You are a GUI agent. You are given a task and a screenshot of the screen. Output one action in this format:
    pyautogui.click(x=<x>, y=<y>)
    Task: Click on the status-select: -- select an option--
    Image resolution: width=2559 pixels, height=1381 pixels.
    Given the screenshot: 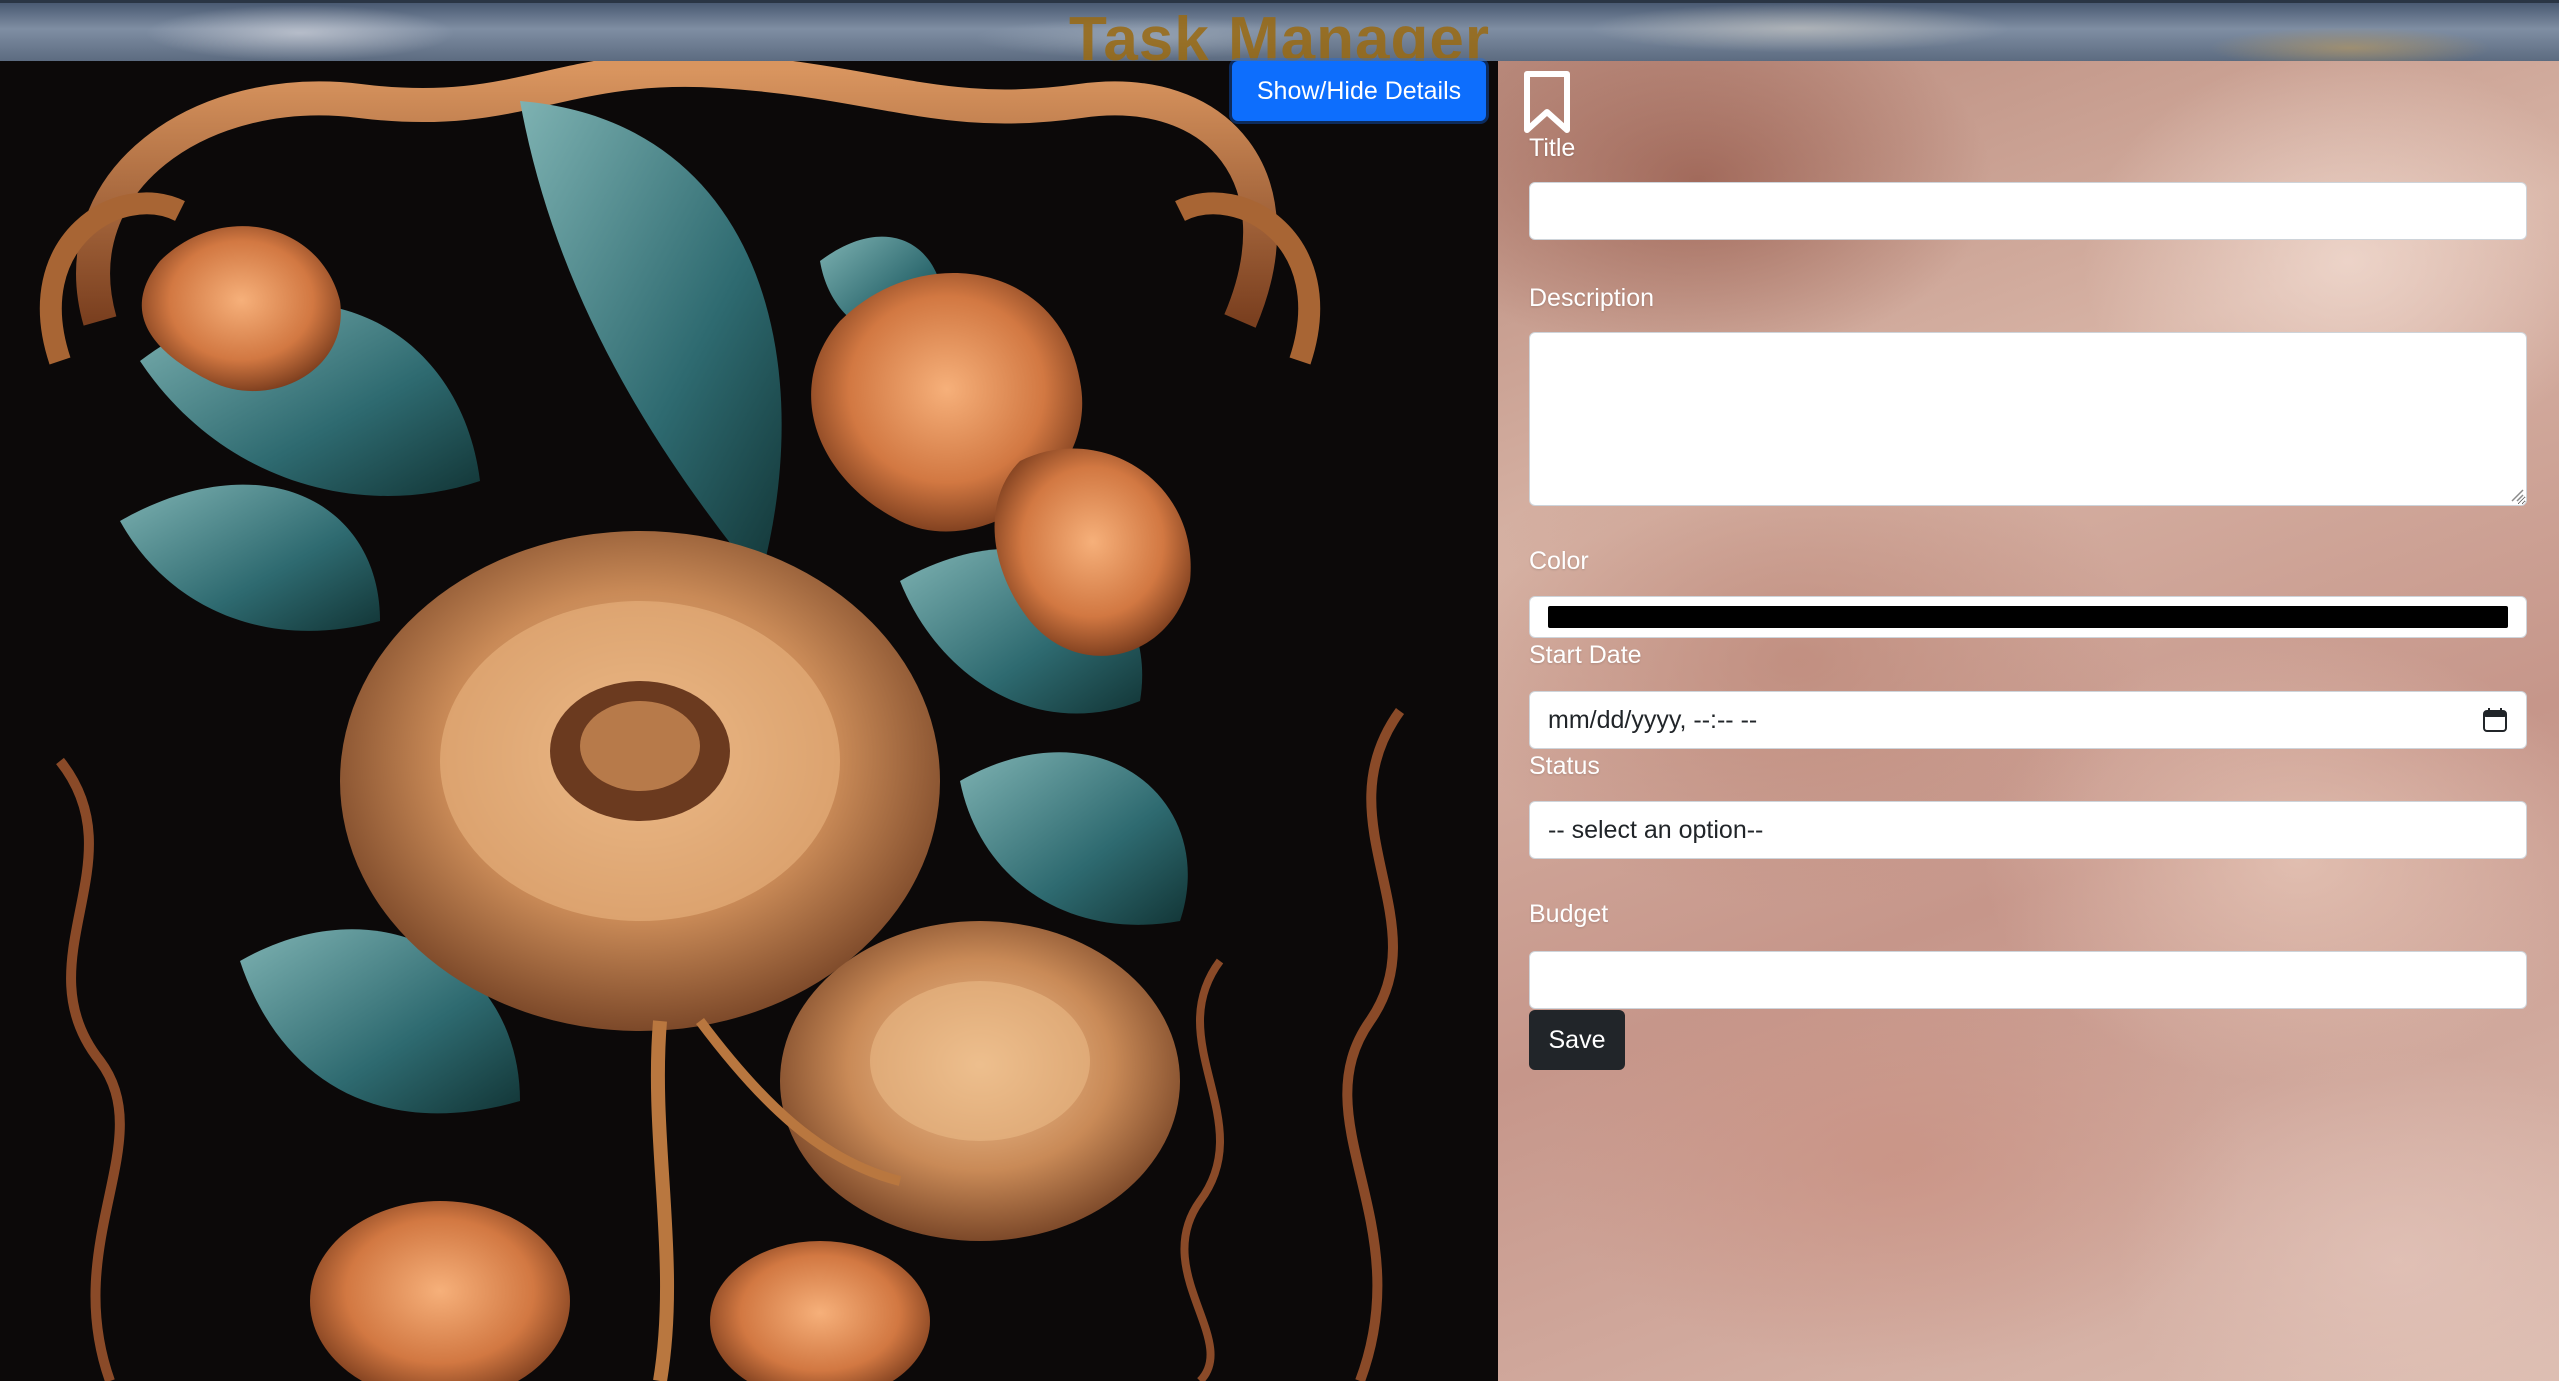 What is the action you would take?
    pyautogui.click(x=2028, y=830)
    